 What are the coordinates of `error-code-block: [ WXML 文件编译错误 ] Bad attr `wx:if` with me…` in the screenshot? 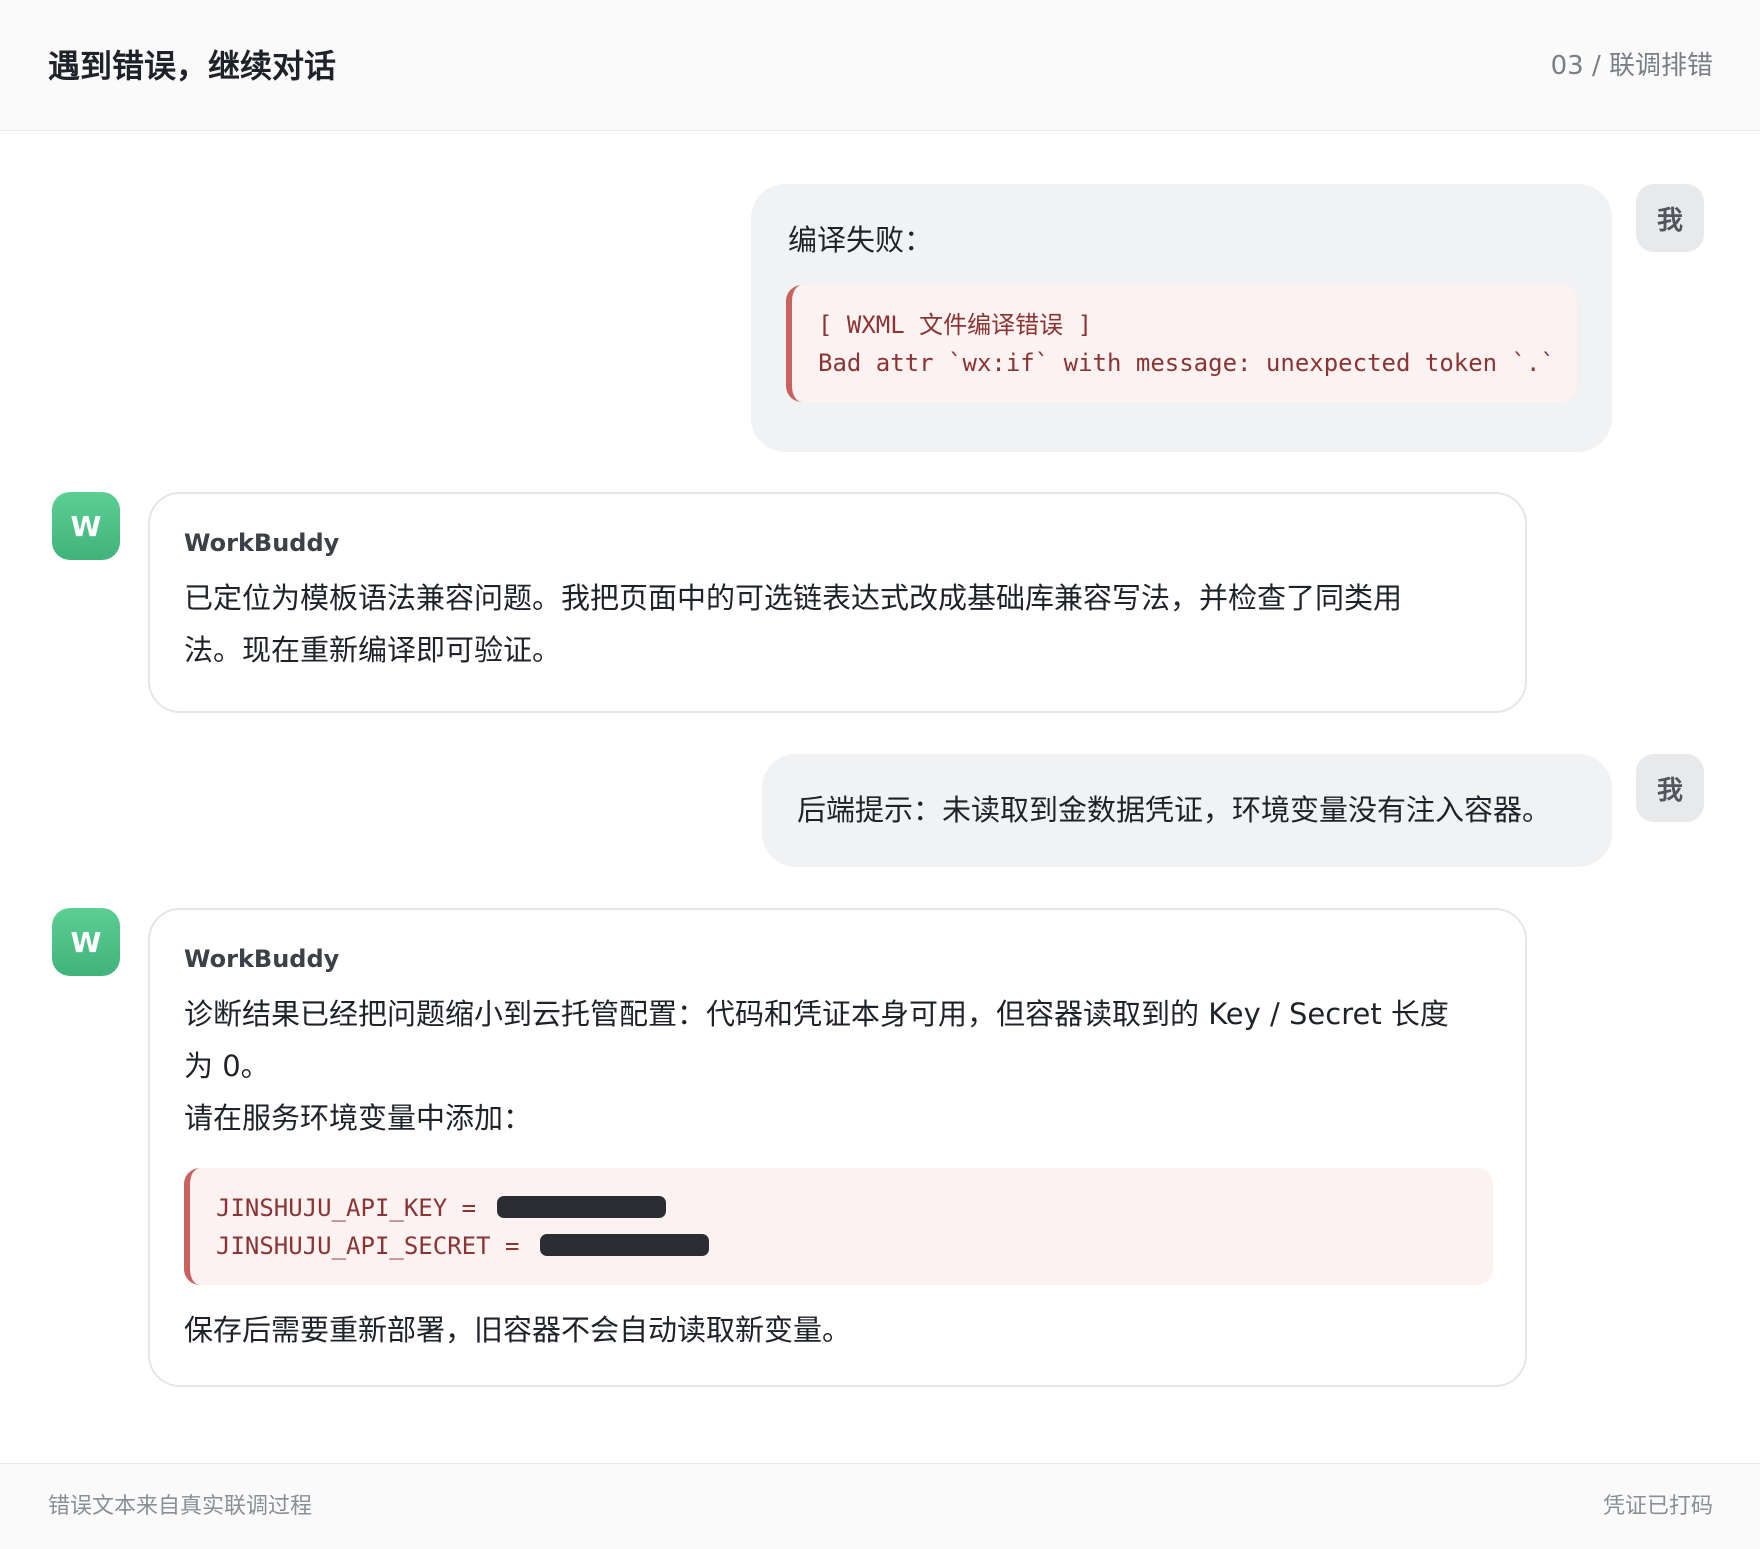 It's located at (1181, 343).